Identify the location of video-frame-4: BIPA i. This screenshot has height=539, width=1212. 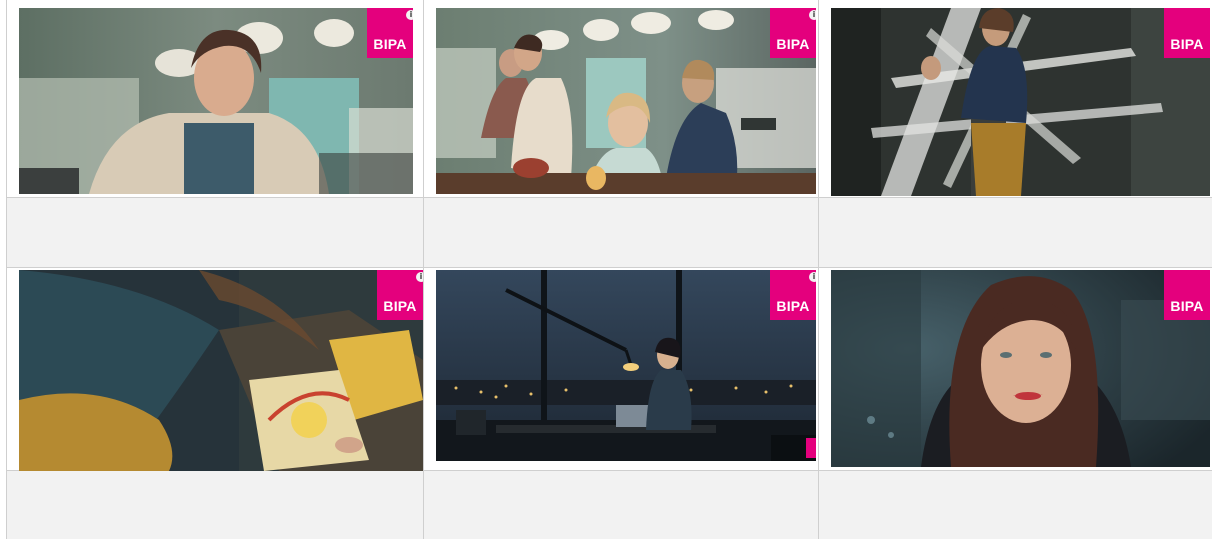
(221, 370).